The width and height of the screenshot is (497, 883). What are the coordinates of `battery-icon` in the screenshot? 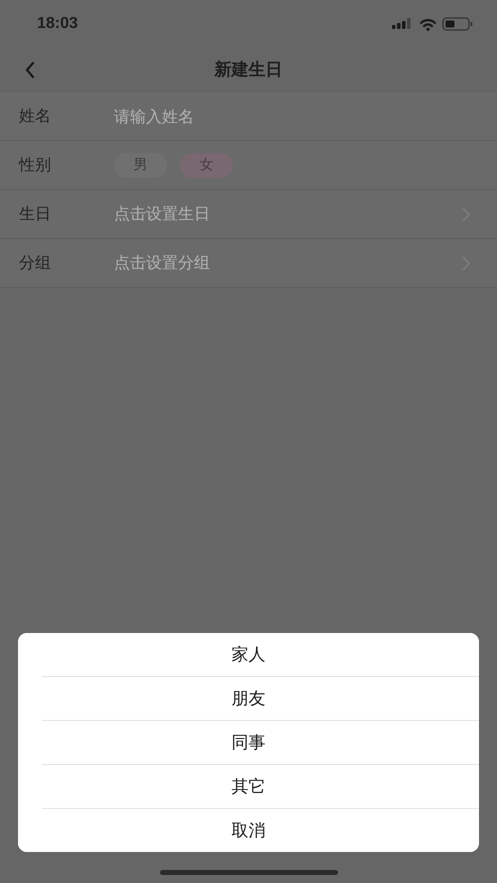 It's located at (457, 24).